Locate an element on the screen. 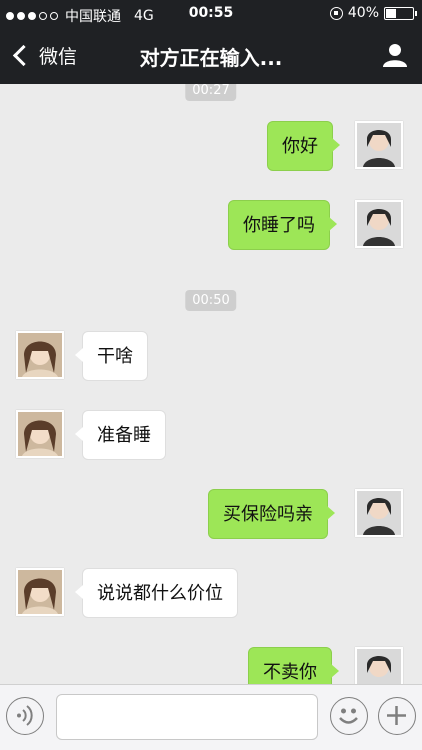  message-bubble-outgoing: 你睡了吗 is located at coordinates (282, 225).